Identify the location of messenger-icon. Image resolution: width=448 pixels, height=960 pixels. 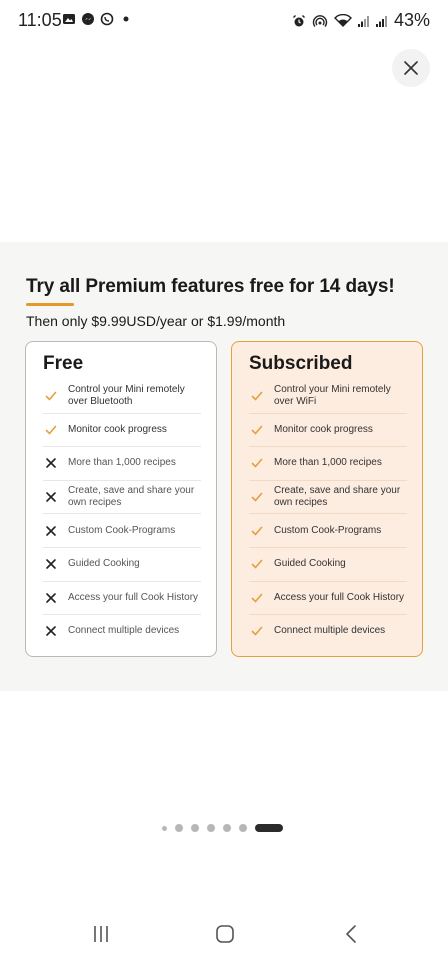
(88, 19).